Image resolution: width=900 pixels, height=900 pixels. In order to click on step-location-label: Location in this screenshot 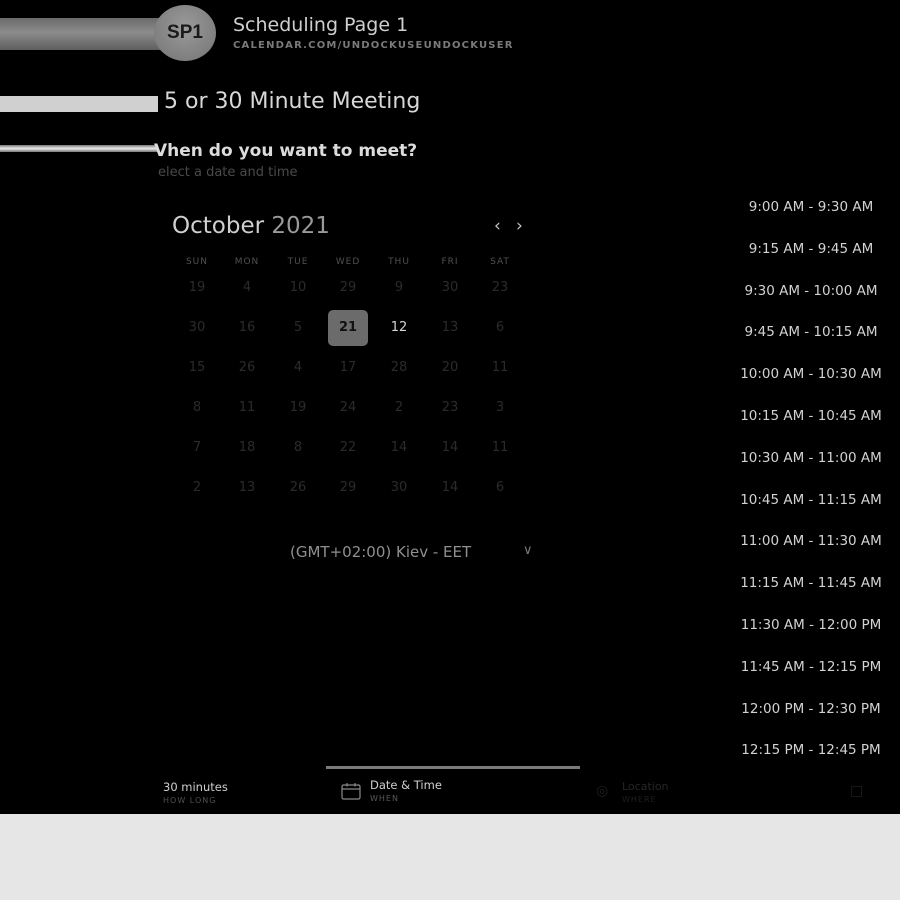, I will do `click(645, 786)`.